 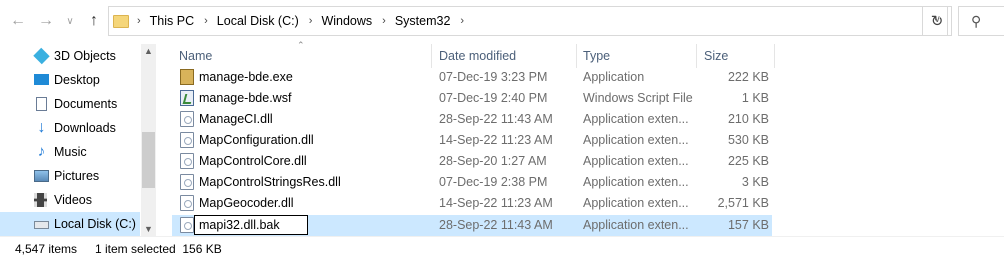 I want to click on nav-item-label: Music, so click(x=70, y=152).